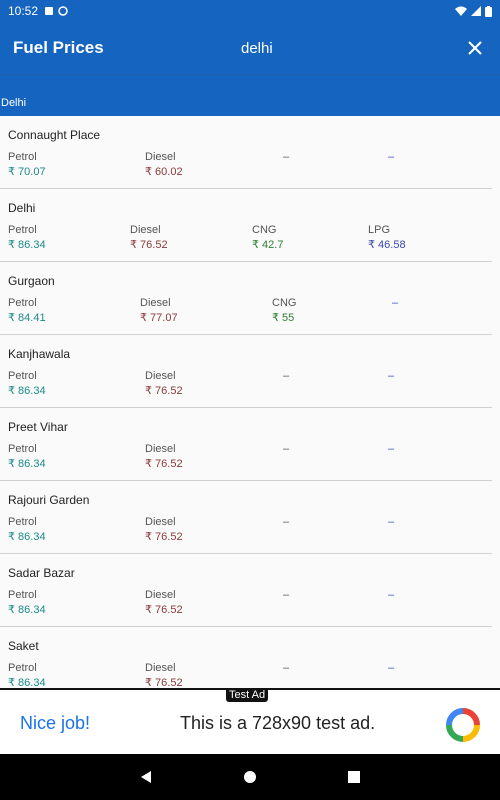 The image size is (500, 800). What do you see at coordinates (283, 318) in the screenshot?
I see `cng-price: ₹ 55` at bounding box center [283, 318].